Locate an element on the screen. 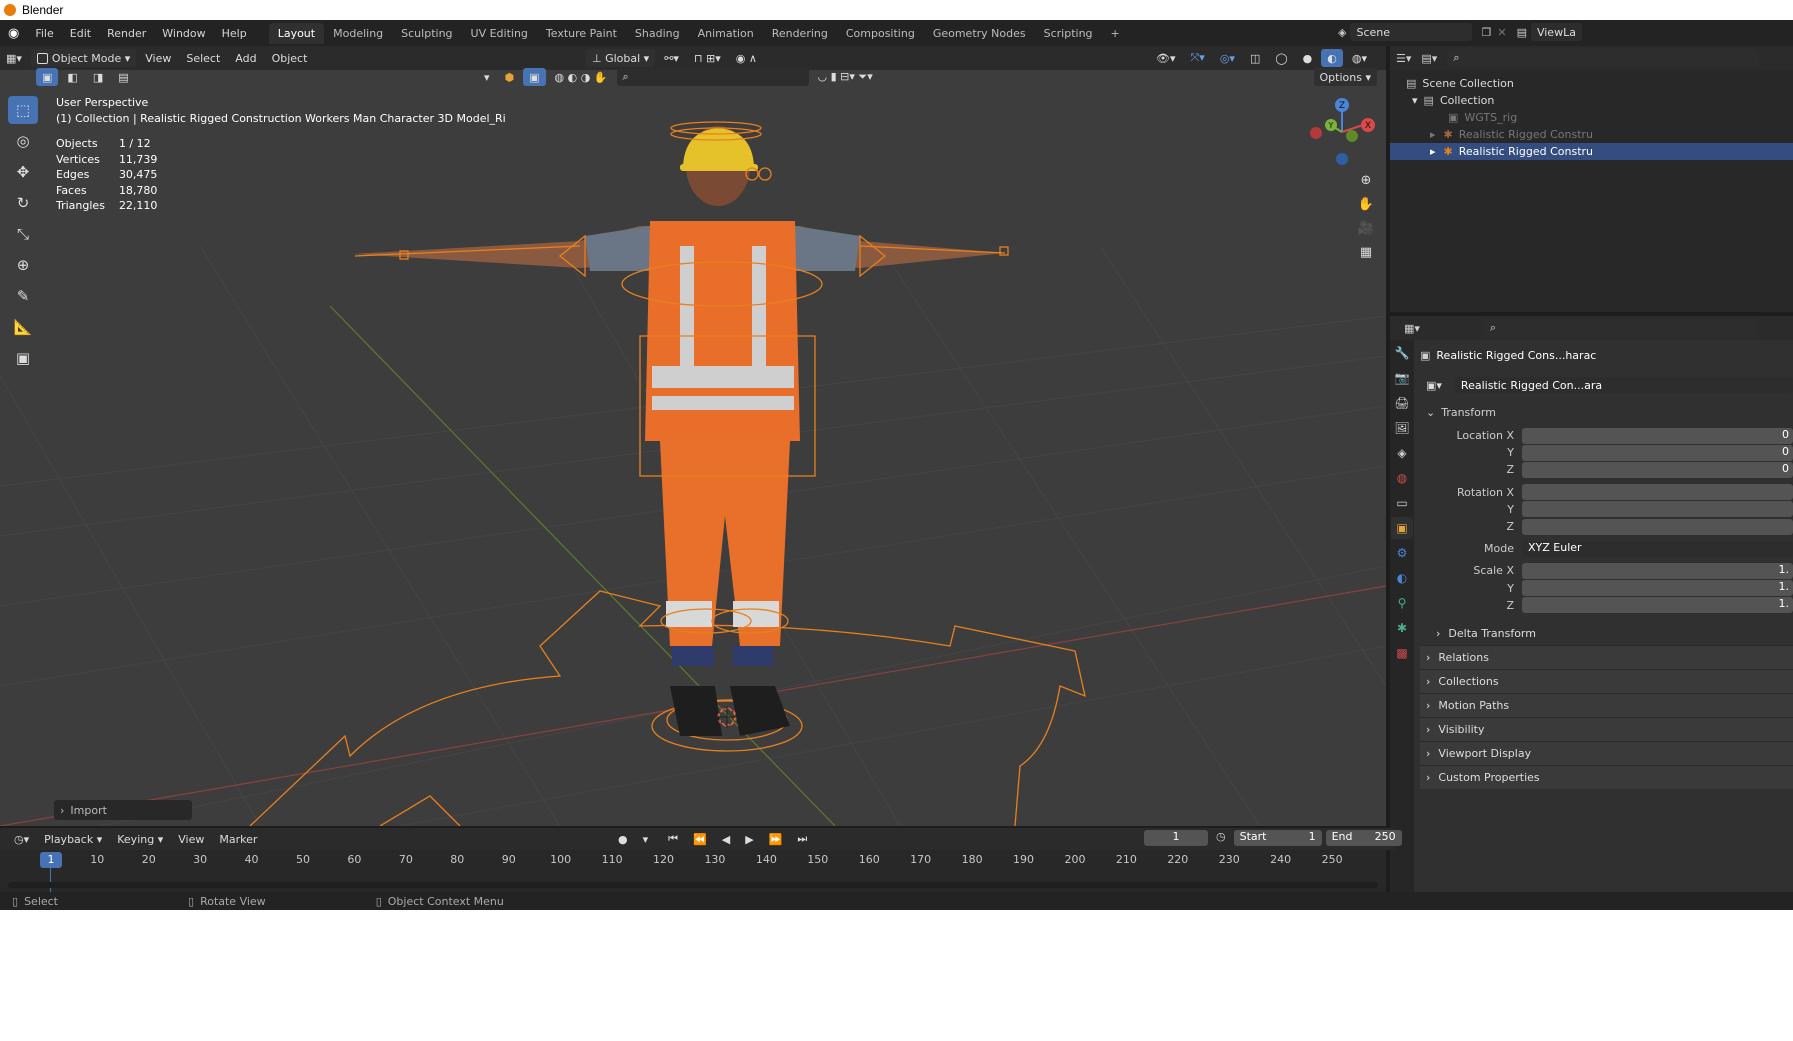  outliner-row: ▤ Scene Collection is located at coordinates (1591, 83).